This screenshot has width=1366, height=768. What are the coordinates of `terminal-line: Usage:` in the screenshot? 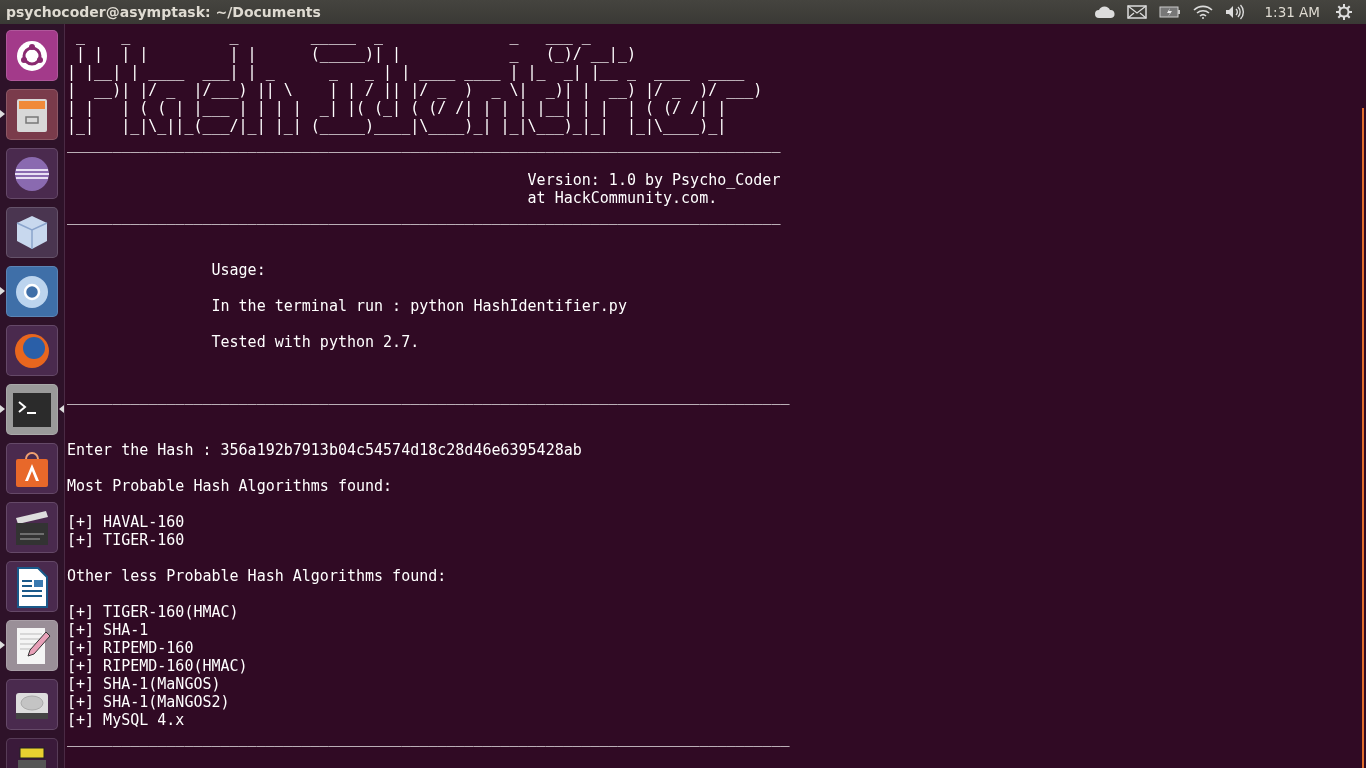 It's located at (238, 270).